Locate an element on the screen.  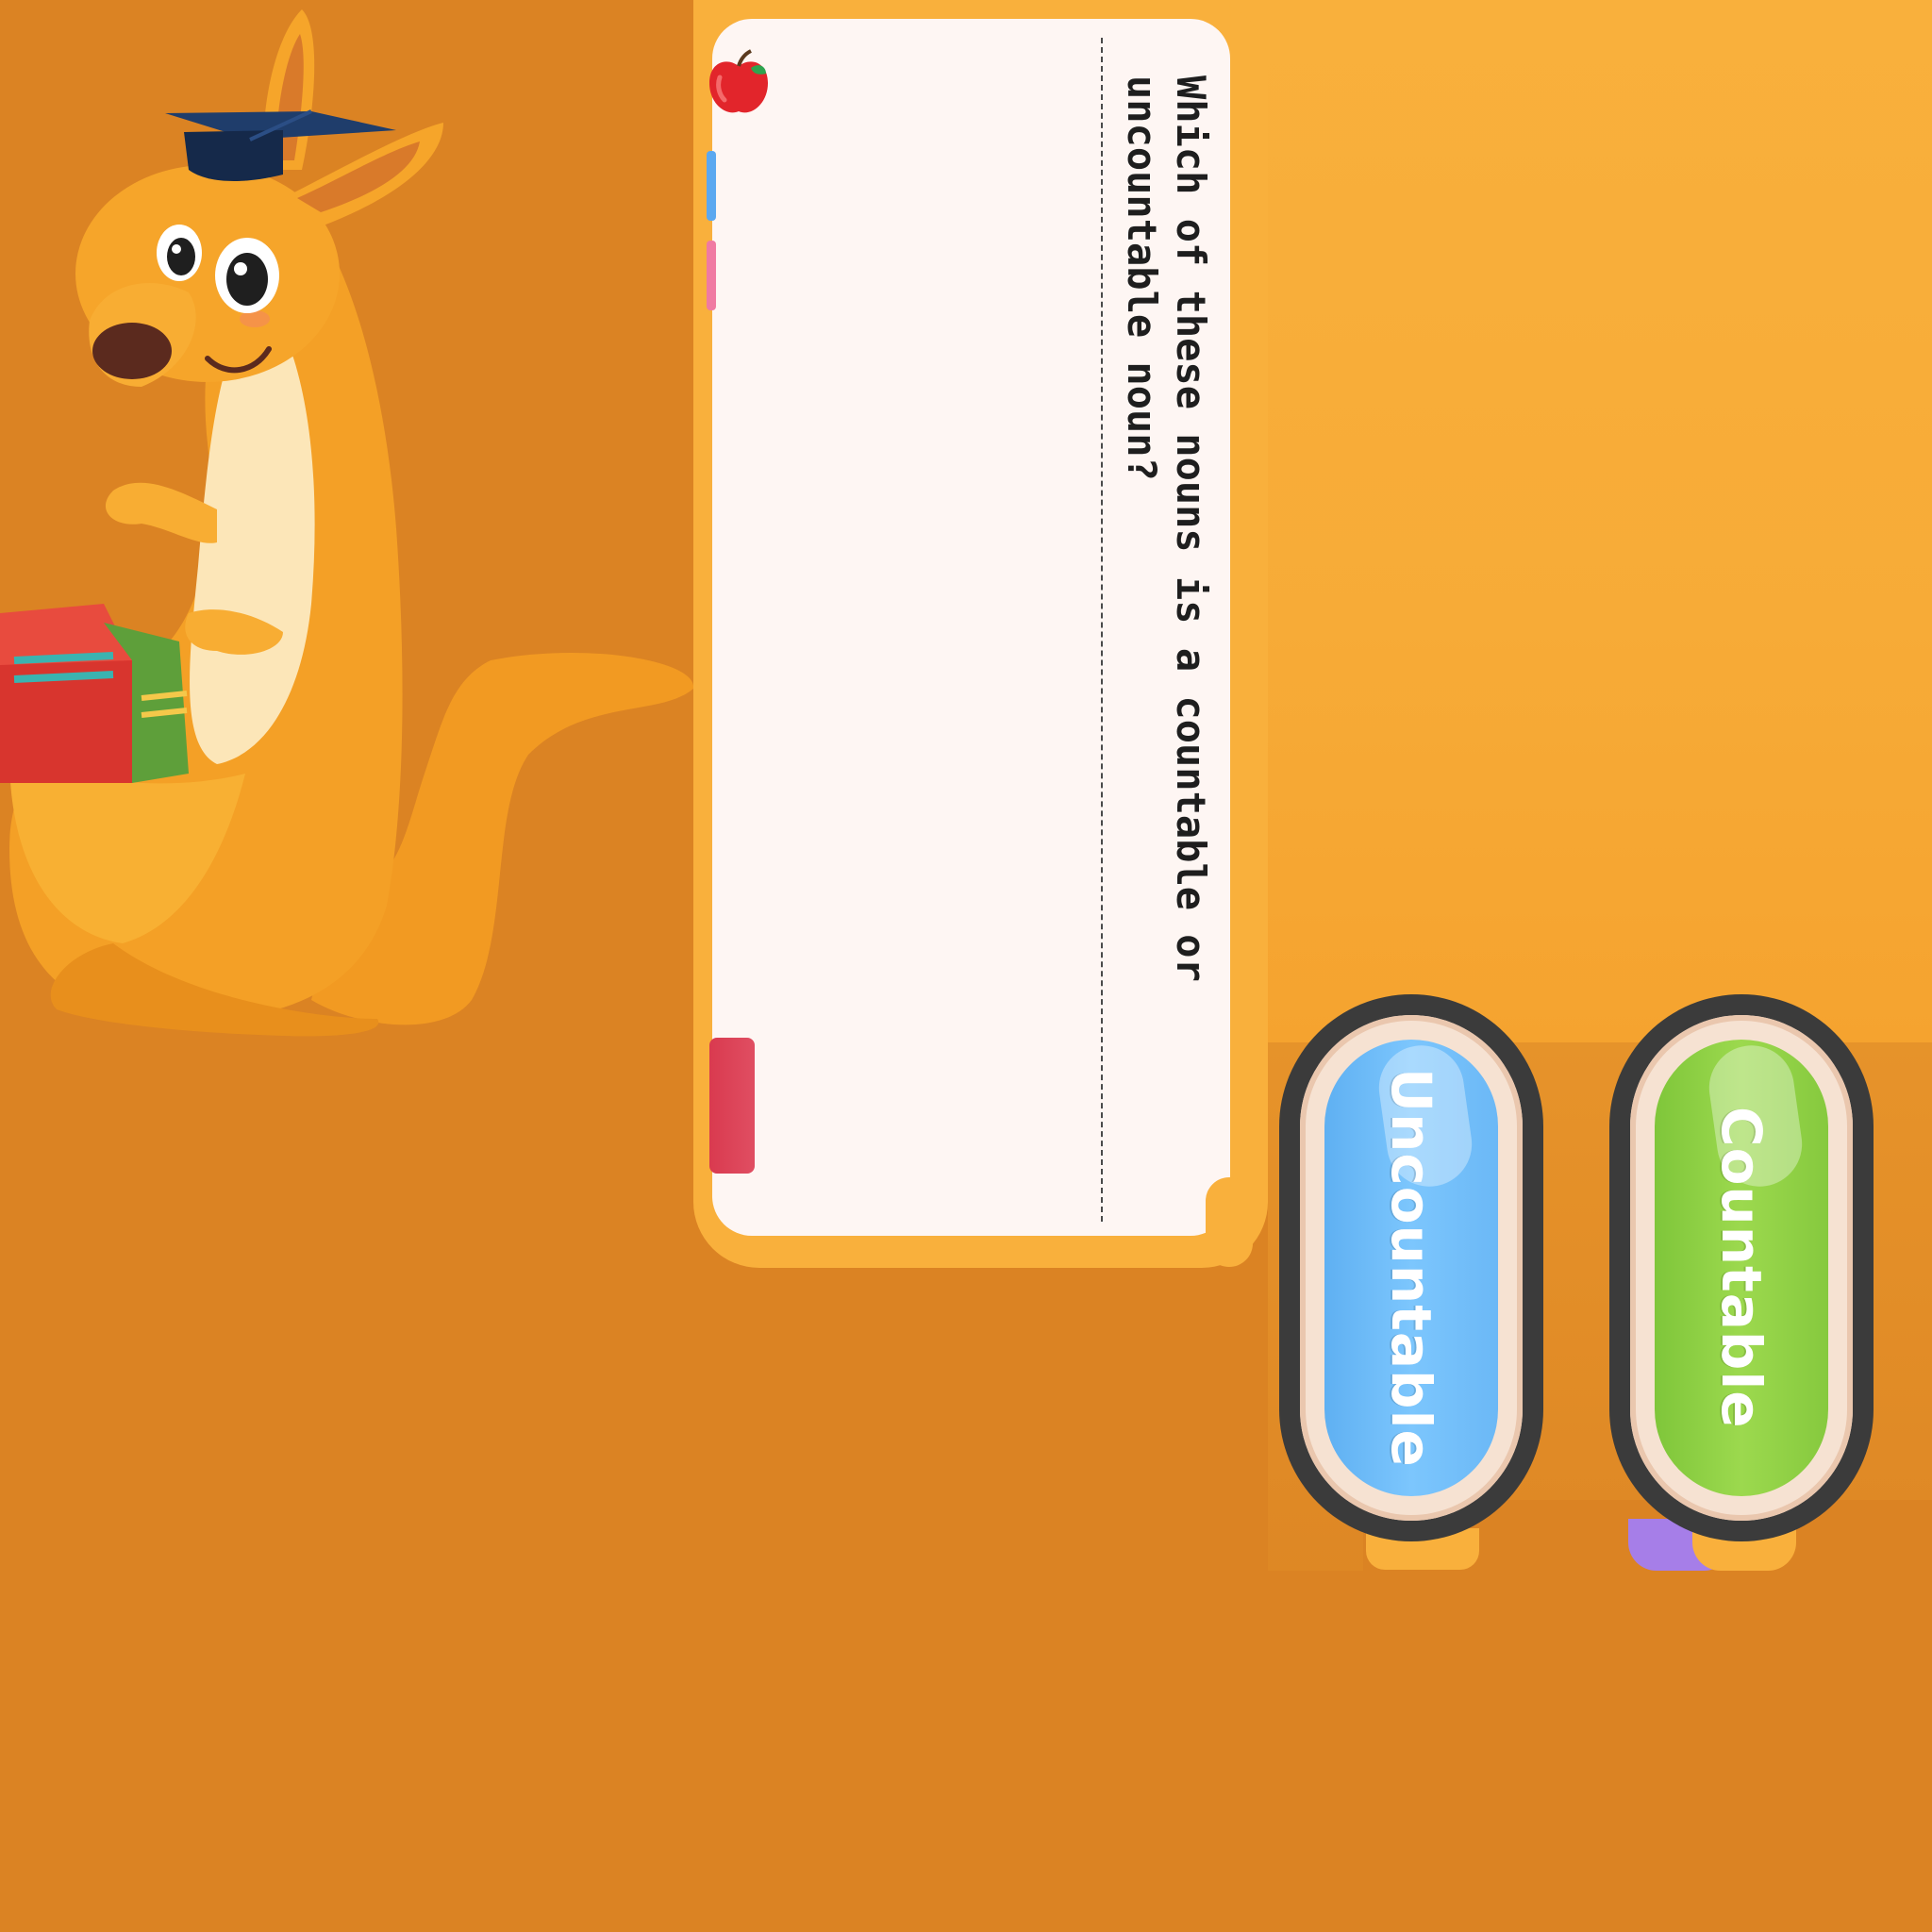
card-tab-blue is located at coordinates (712, 186).